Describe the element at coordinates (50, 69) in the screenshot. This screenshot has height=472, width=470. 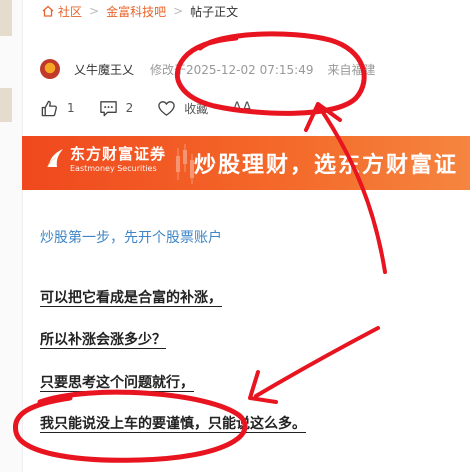
I see `avatar` at that location.